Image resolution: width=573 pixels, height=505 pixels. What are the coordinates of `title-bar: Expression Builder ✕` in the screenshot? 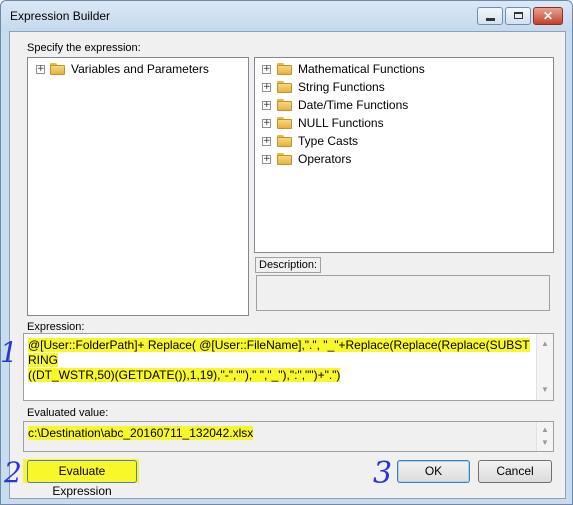 It's located at (286, 16).